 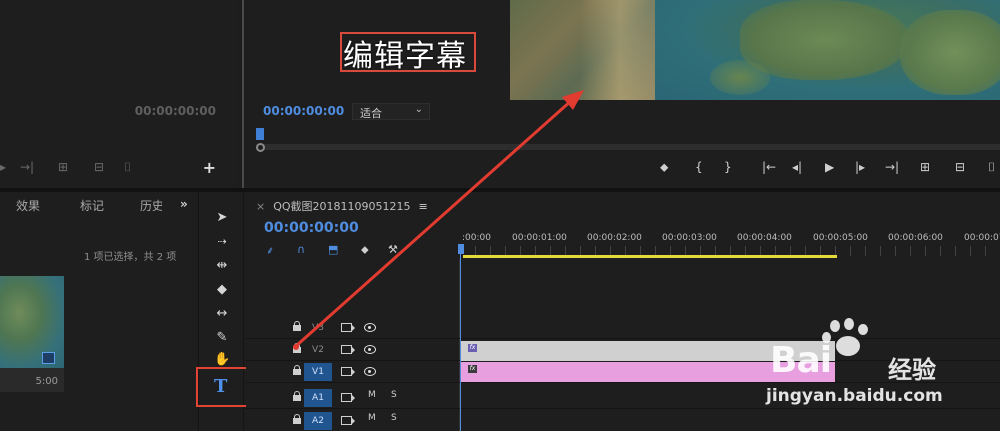 I want to click on timeline-timecode: 00:00:00:00, so click(x=311, y=228).